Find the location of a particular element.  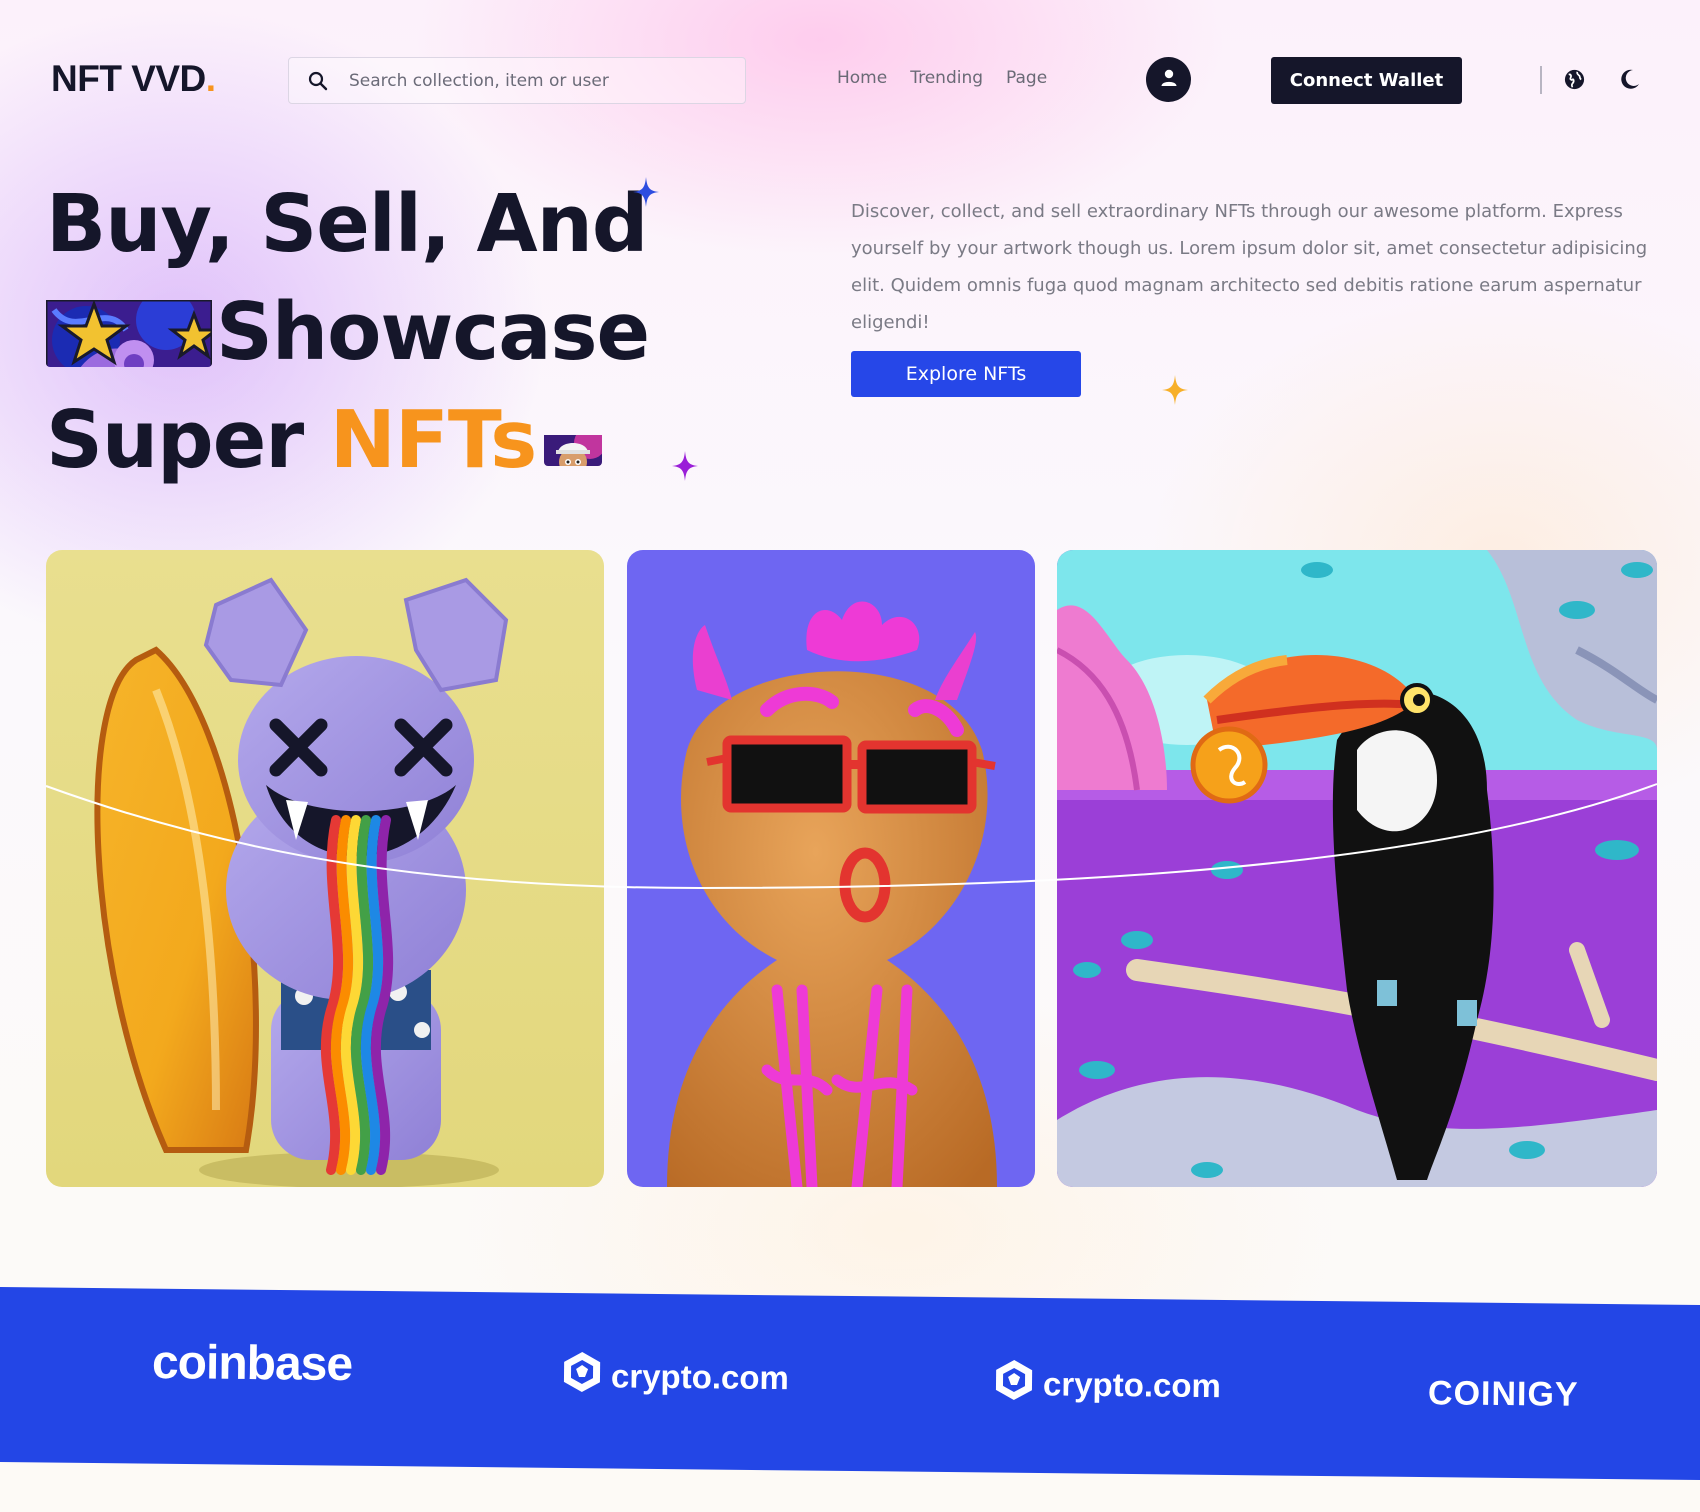

user-account-button is located at coordinates (1168, 79).